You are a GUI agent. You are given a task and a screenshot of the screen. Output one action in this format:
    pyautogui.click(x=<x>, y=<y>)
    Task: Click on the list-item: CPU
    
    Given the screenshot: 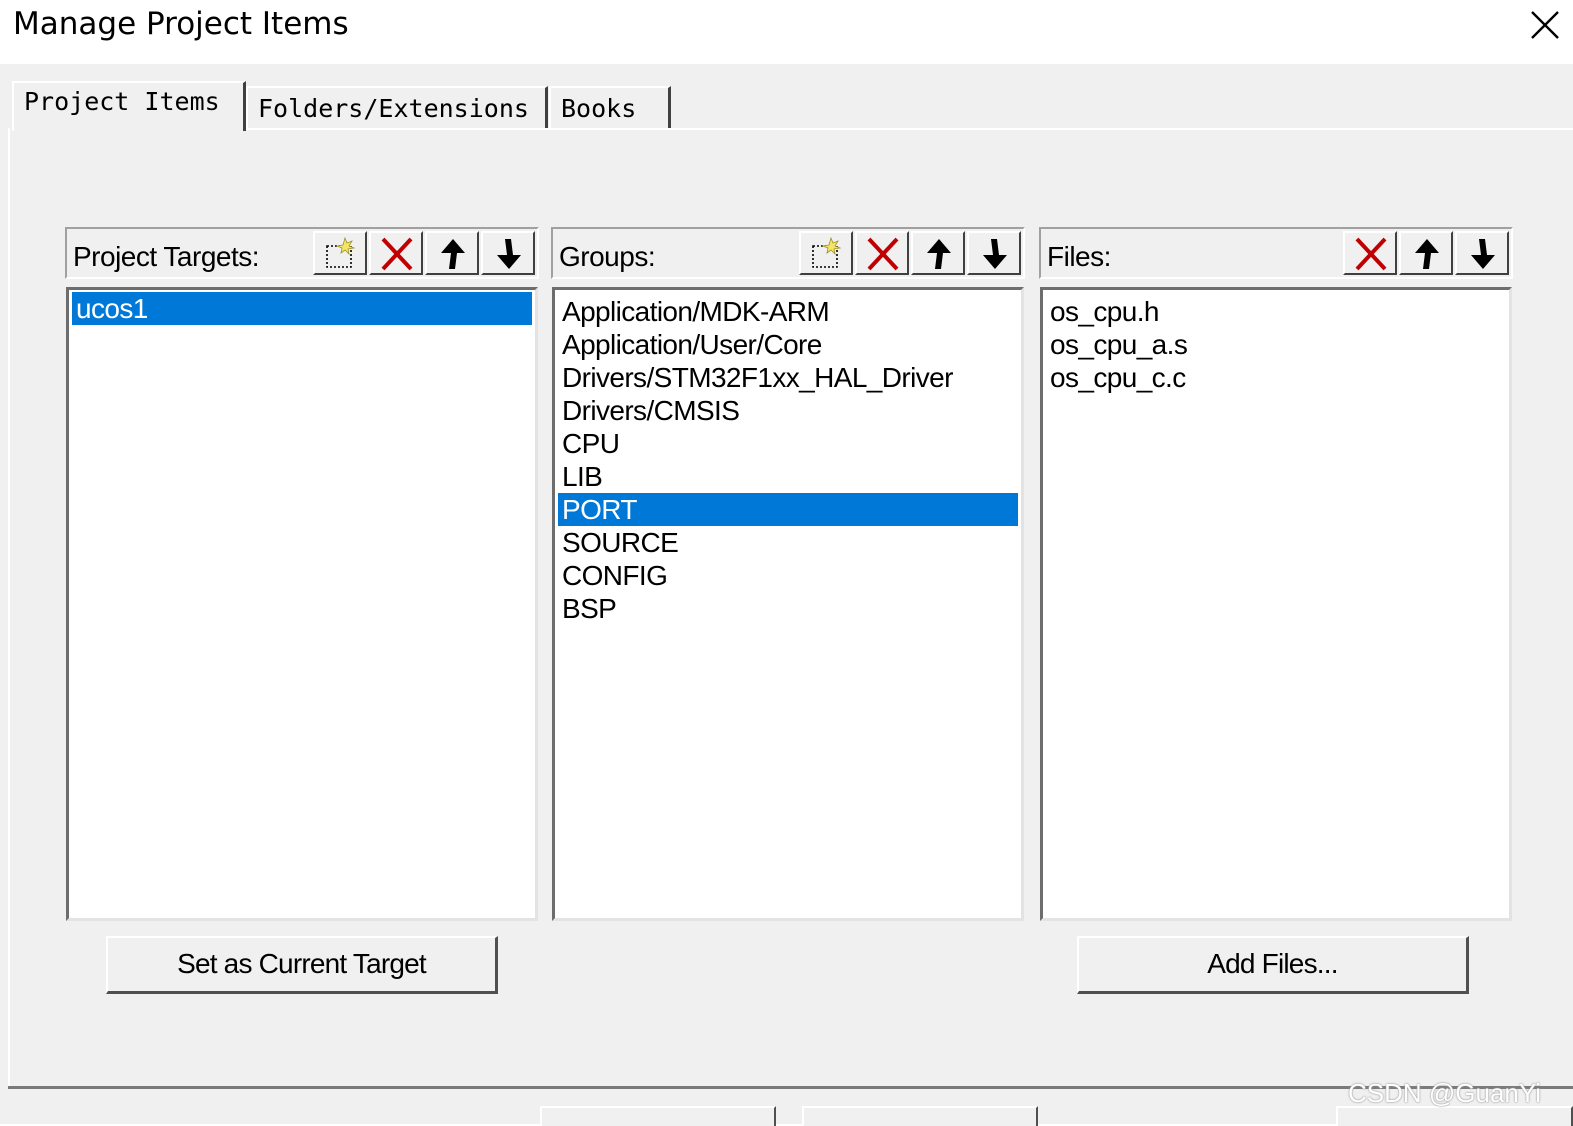 What is the action you would take?
    pyautogui.click(x=788, y=443)
    